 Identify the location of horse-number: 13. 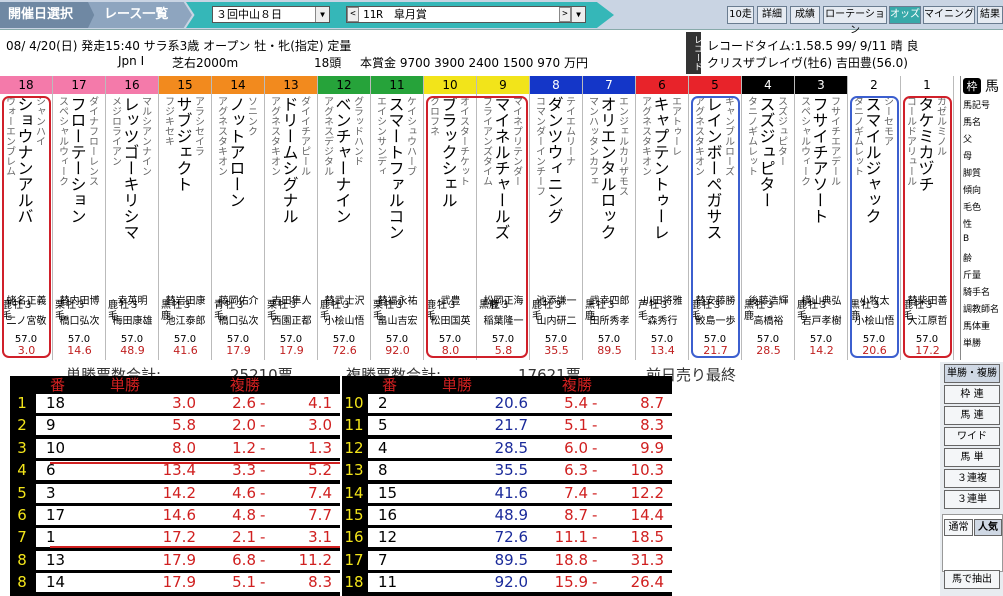
(291, 85).